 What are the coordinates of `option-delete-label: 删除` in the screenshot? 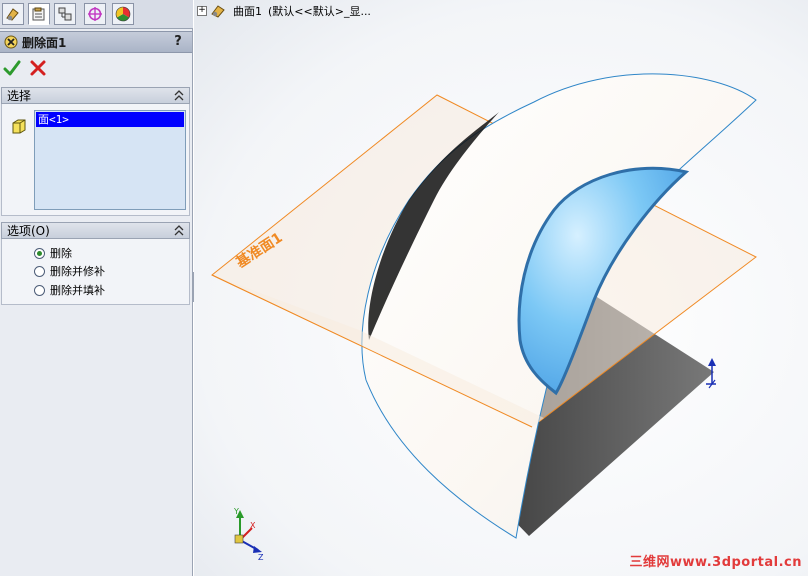 It's located at (61, 253).